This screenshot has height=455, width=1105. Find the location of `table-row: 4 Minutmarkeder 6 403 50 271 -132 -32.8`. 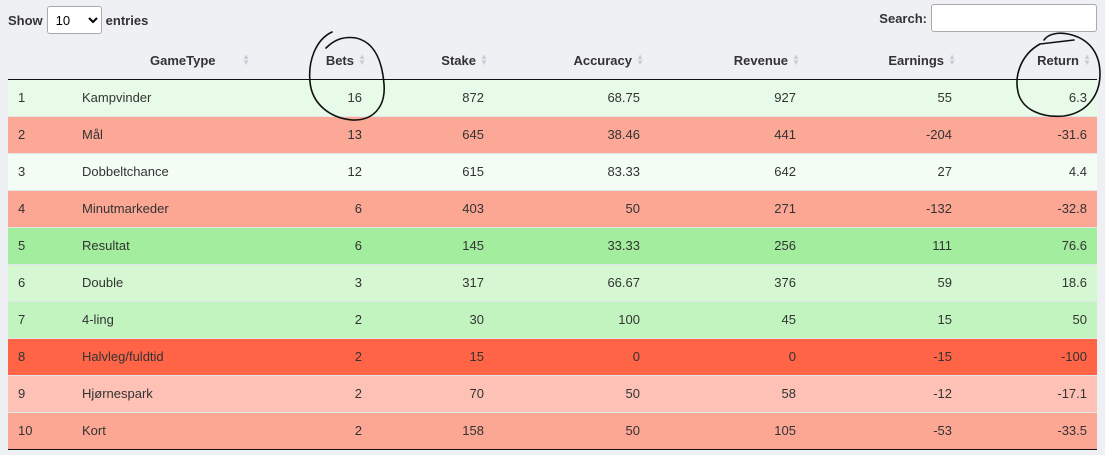

table-row: 4 Minutmarkeder 6 403 50 271 -132 -32.8 is located at coordinates (552, 208).